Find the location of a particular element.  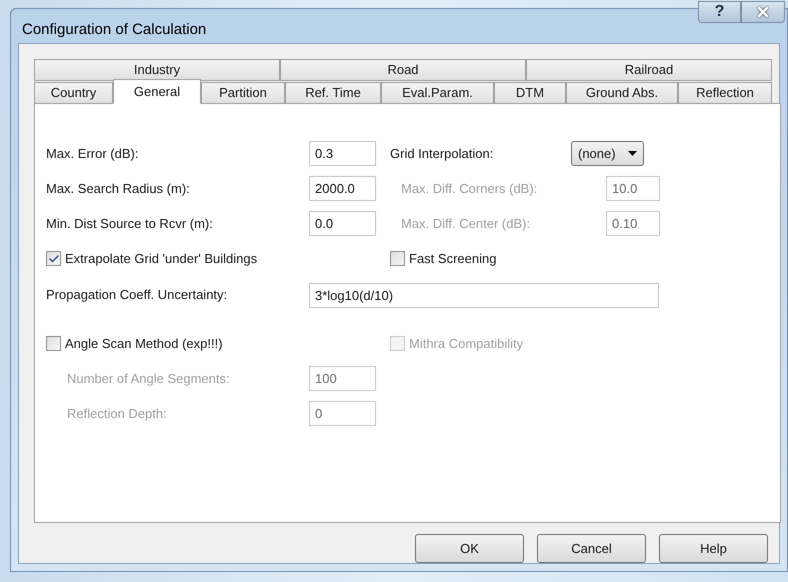

window-title: Configuration of Calculation is located at coordinates (114, 30).